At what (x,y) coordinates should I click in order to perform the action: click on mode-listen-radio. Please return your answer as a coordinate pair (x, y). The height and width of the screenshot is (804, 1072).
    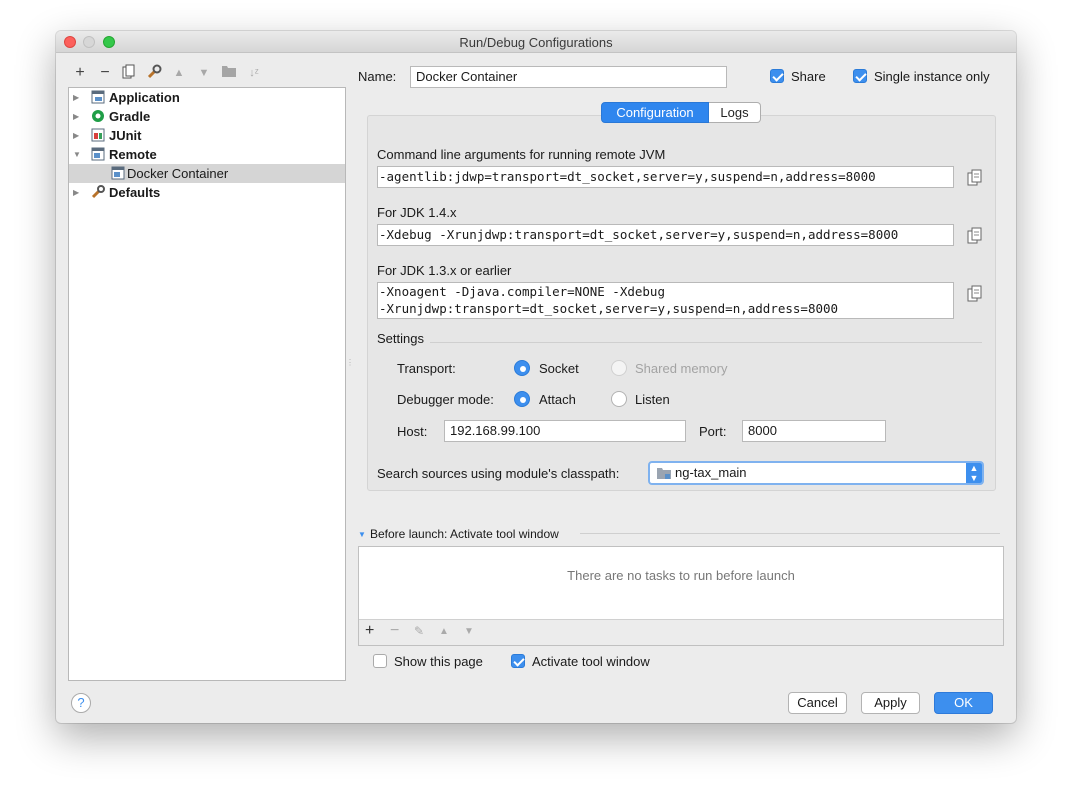
    Looking at the image, I should click on (619, 399).